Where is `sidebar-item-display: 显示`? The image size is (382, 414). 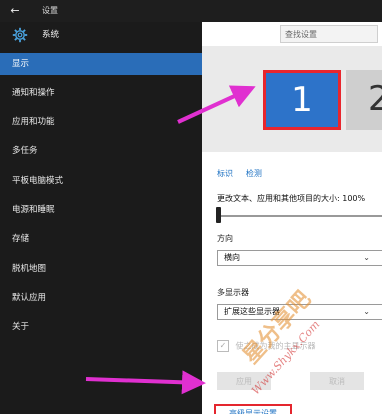
sidebar-item-display: 显示 is located at coordinates (101, 64).